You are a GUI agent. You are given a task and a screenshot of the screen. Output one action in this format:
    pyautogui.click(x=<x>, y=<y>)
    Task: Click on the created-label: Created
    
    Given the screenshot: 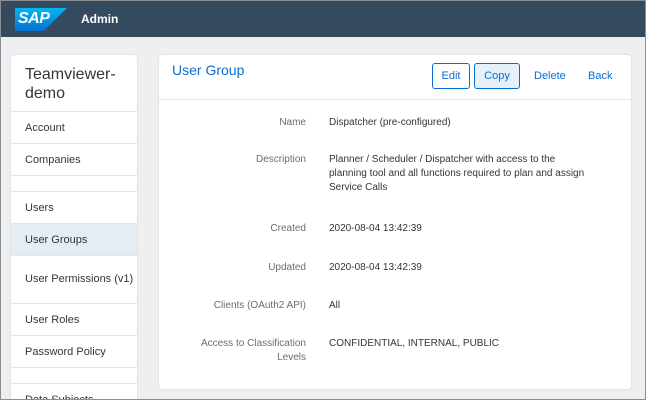 What is the action you would take?
    pyautogui.click(x=288, y=228)
    